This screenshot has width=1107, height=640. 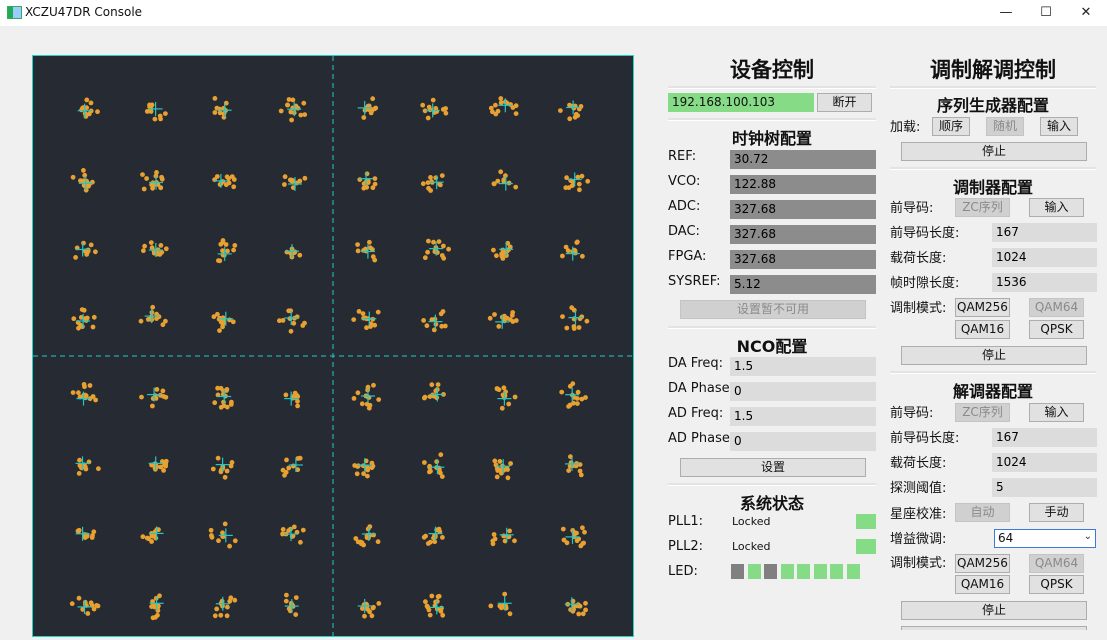 I want to click on maximize-button: ☐, so click(x=1046, y=13).